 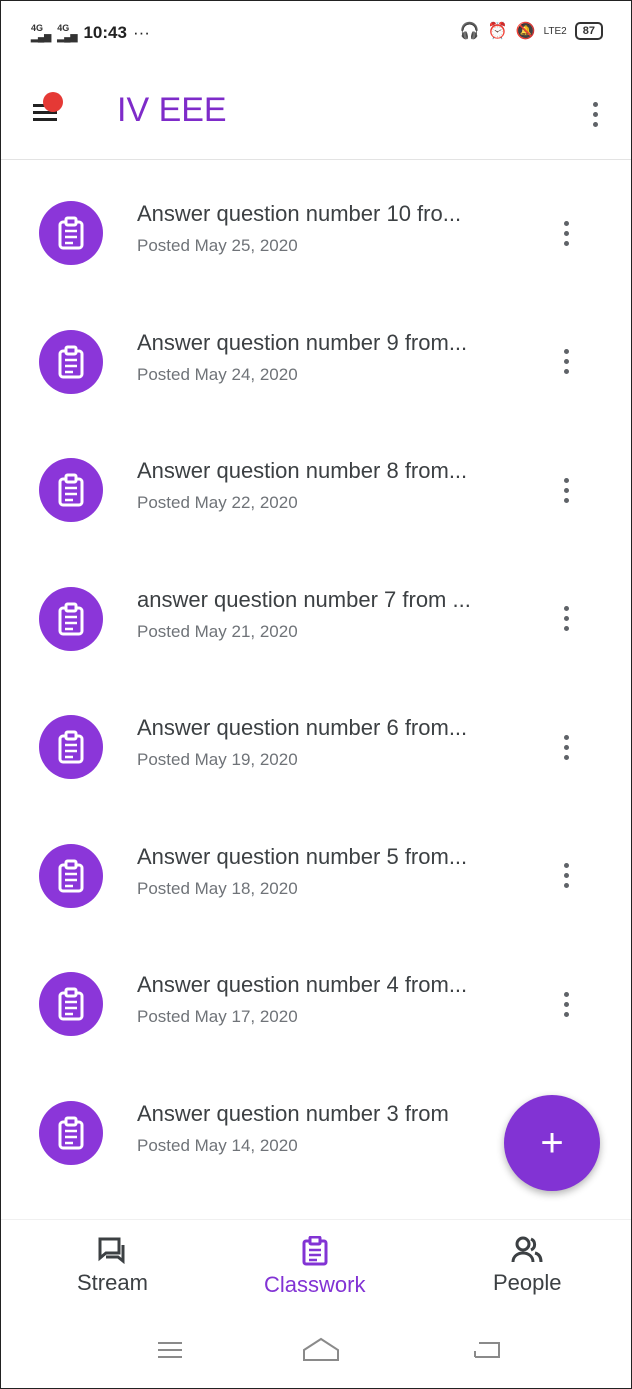 What do you see at coordinates (112, 1266) in the screenshot?
I see `tab-stream: Stream` at bounding box center [112, 1266].